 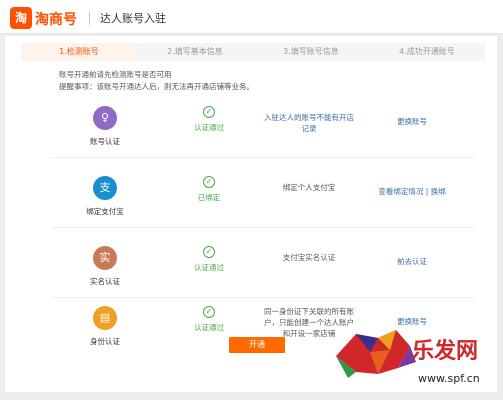 I want to click on row-label: 实名认证, so click(x=105, y=281).